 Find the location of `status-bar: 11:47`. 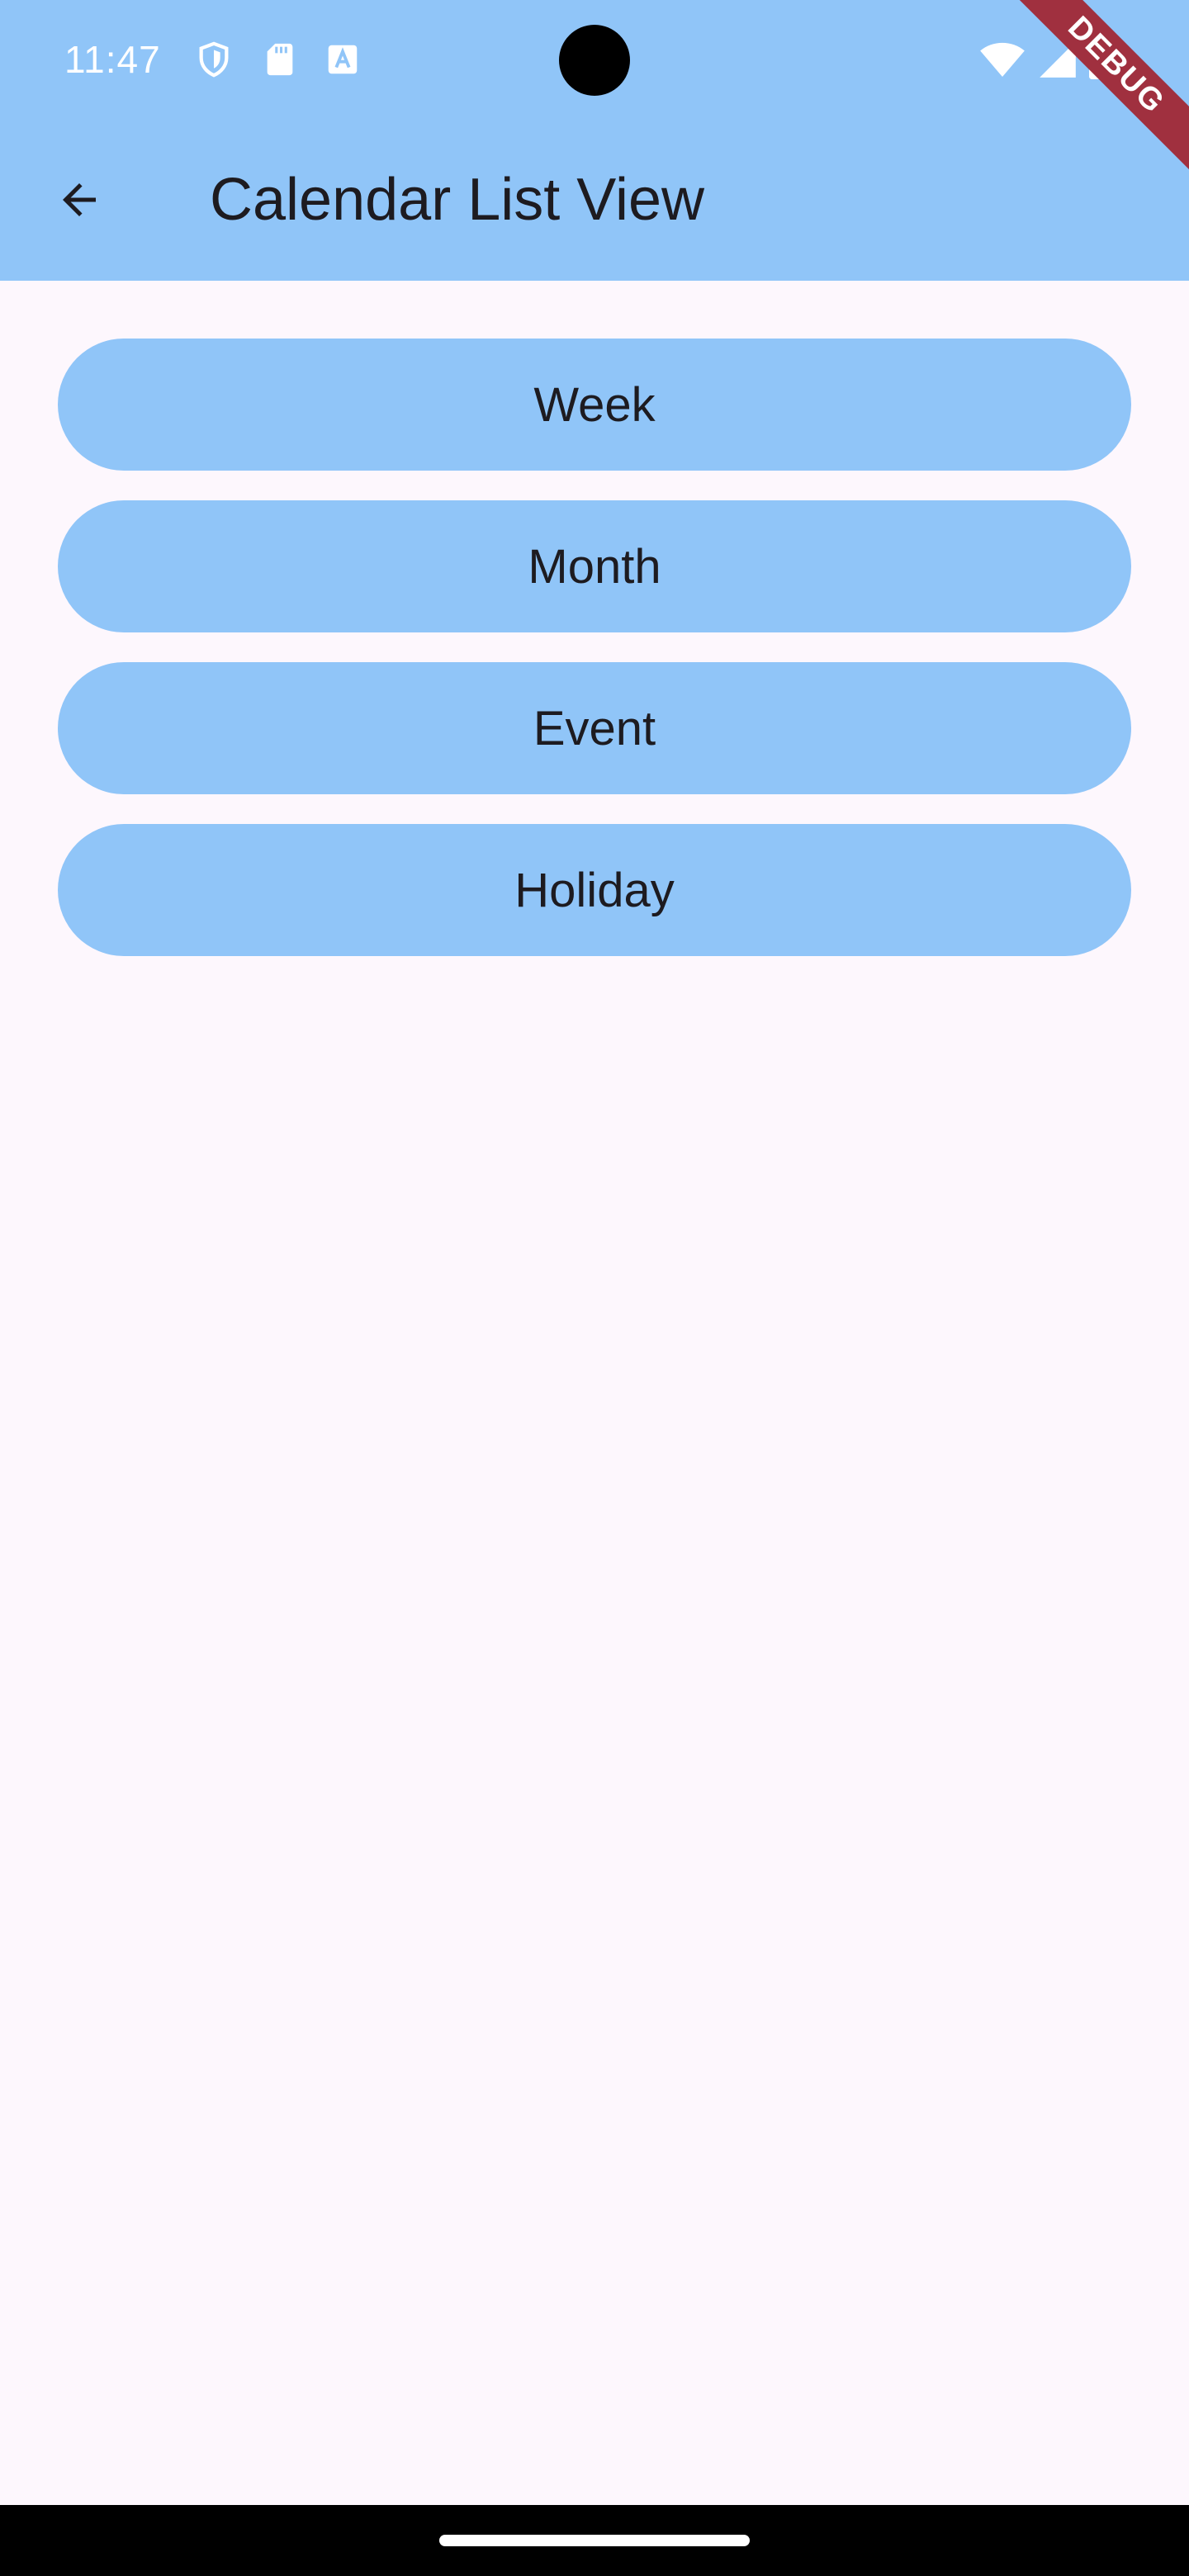

status-bar: 11:47 is located at coordinates (594, 59).